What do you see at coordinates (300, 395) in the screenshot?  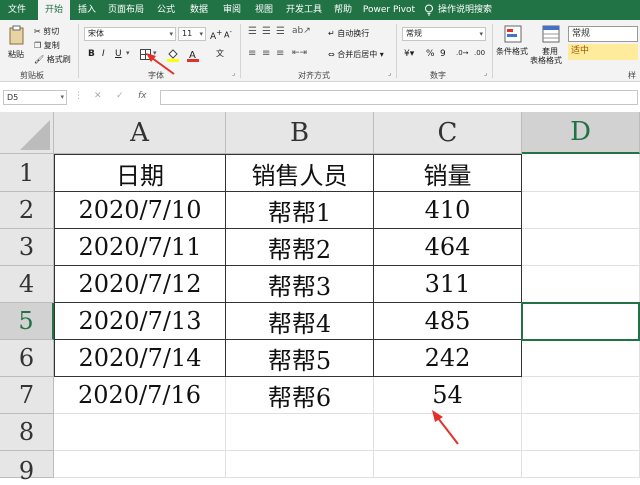 I see `cell-b7: 帮帮6` at bounding box center [300, 395].